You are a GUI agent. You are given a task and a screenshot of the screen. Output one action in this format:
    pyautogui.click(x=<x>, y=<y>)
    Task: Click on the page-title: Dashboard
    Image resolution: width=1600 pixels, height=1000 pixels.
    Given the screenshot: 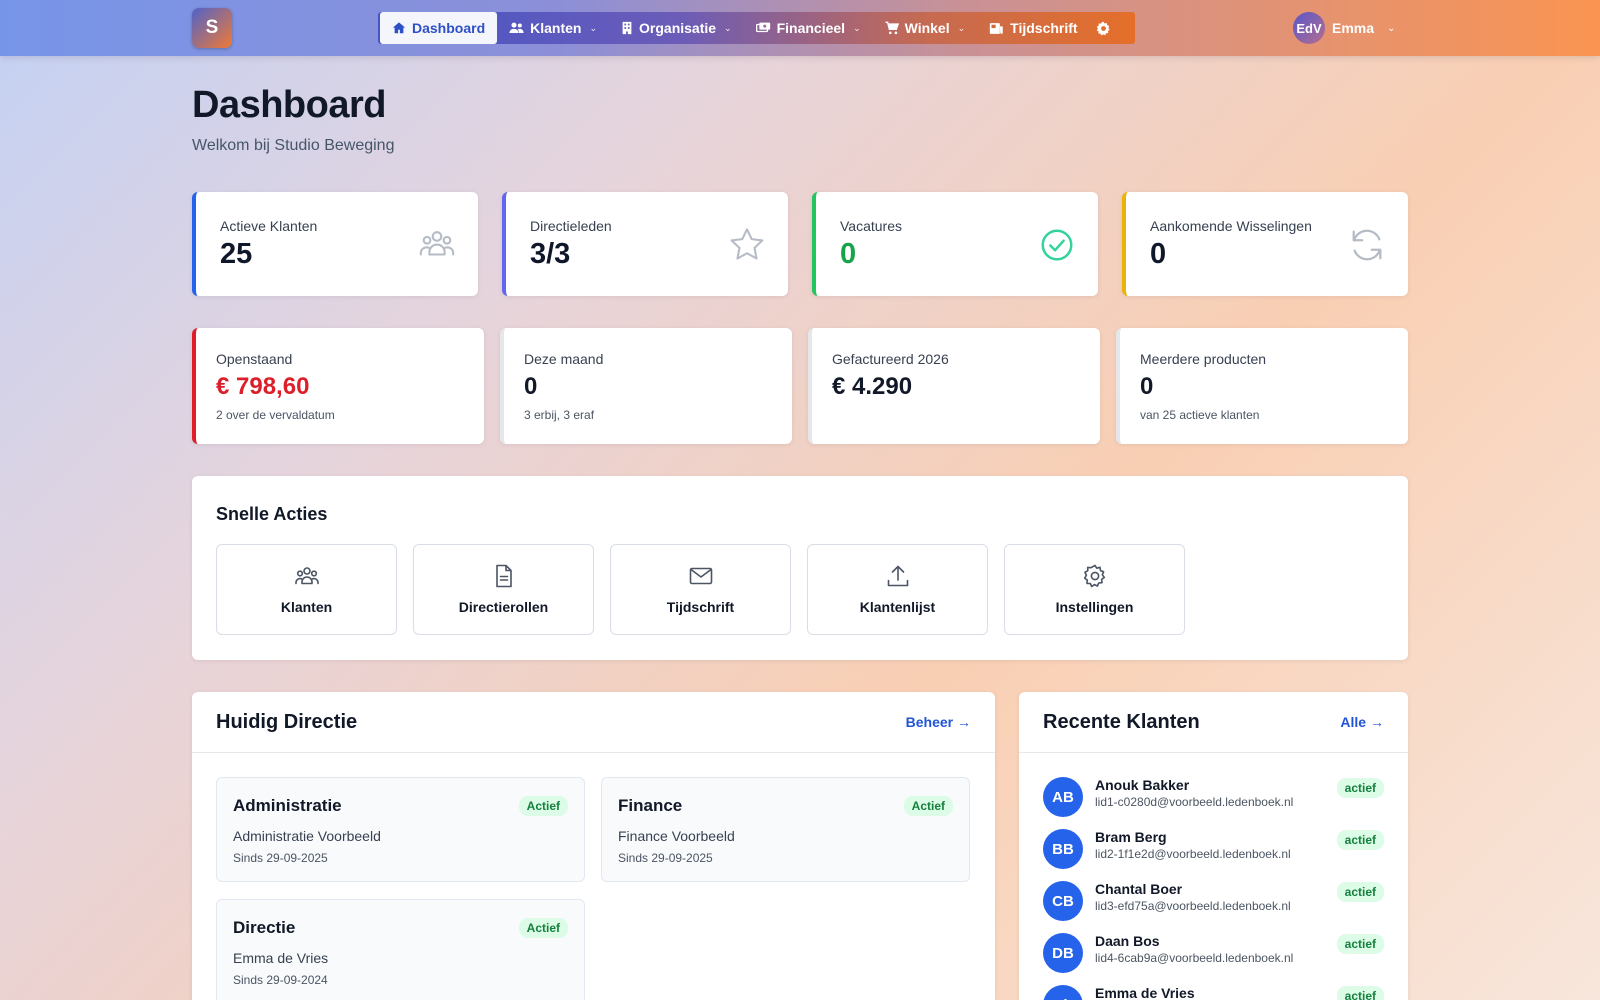 What is the action you would take?
    pyautogui.click(x=289, y=105)
    